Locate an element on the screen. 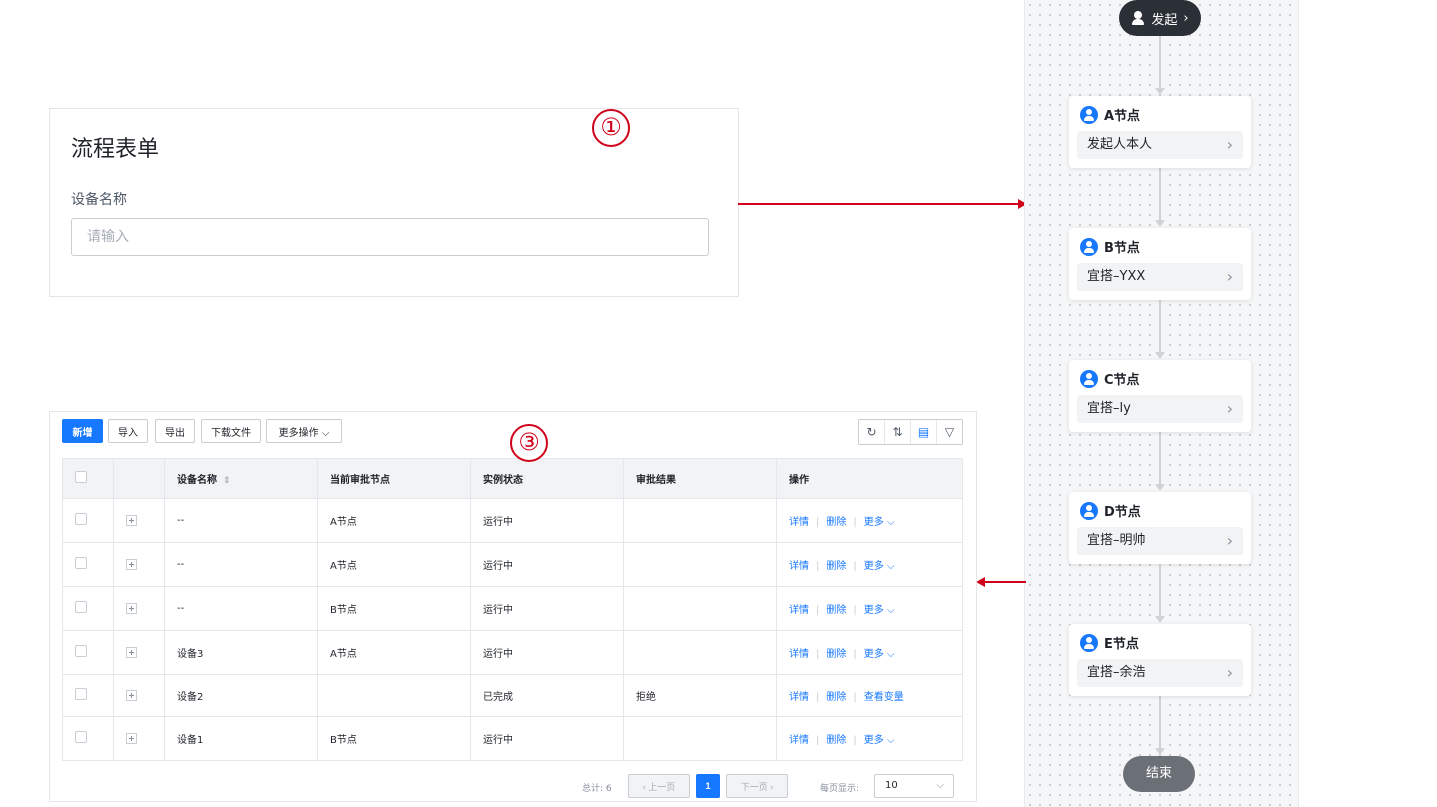 This screenshot has width=1437, height=807. sort-toggle-icon: ⇕ is located at coordinates (227, 481).